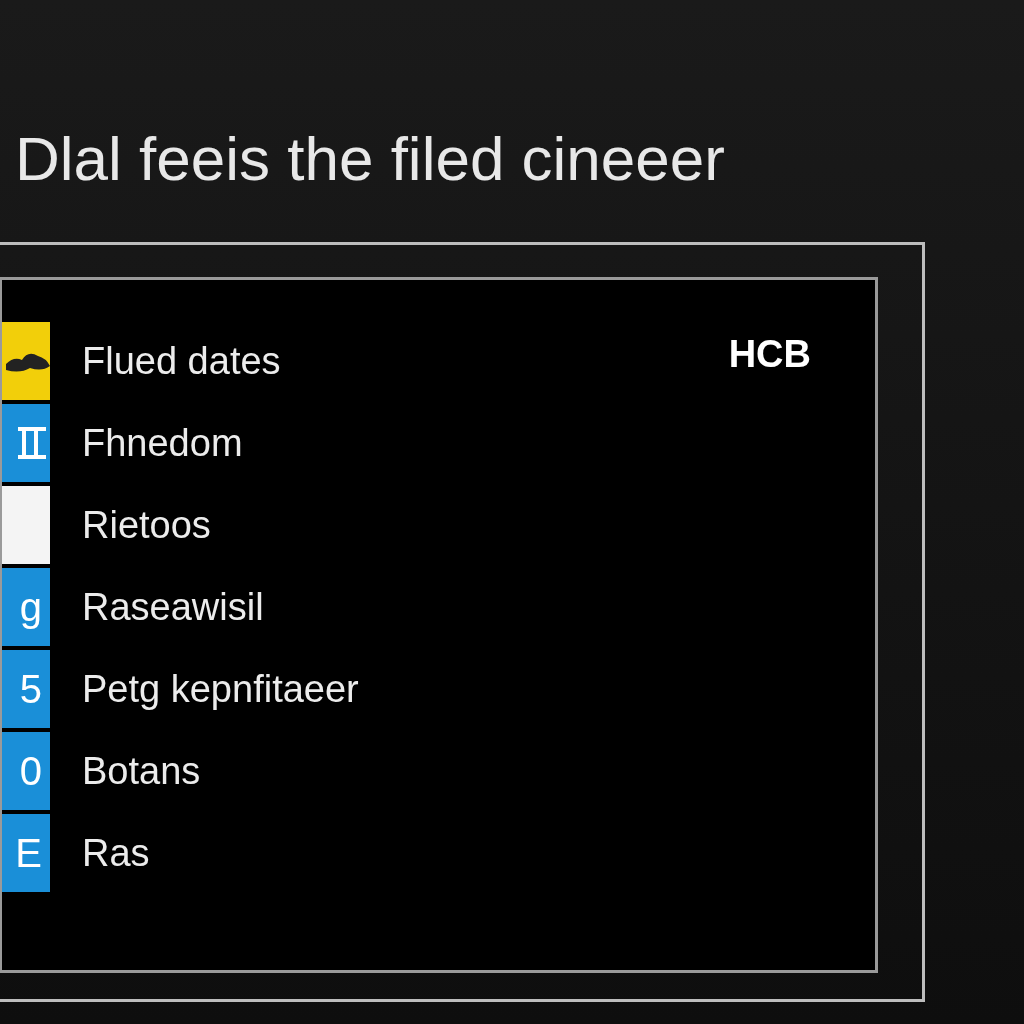 The width and height of the screenshot is (1024, 1024). I want to click on tile-glyph: E, so click(28, 853).